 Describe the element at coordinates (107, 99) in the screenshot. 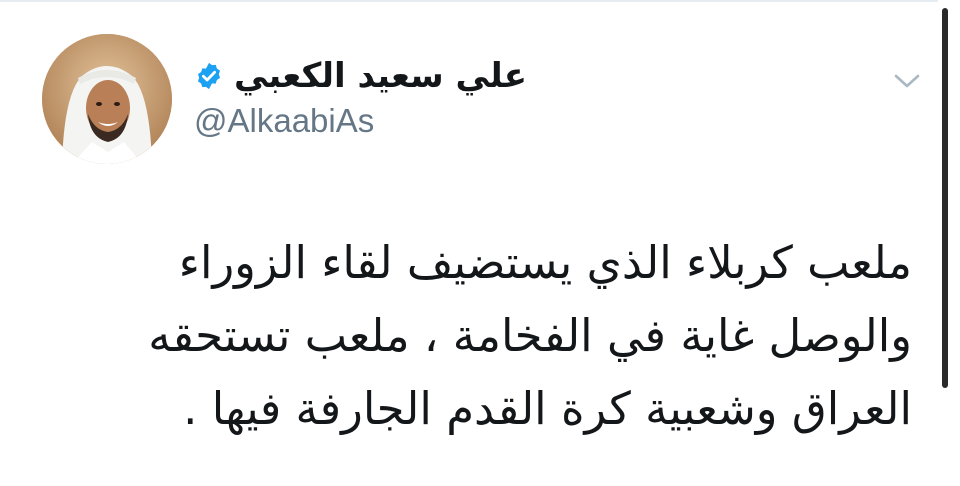

I see `avatar` at that location.